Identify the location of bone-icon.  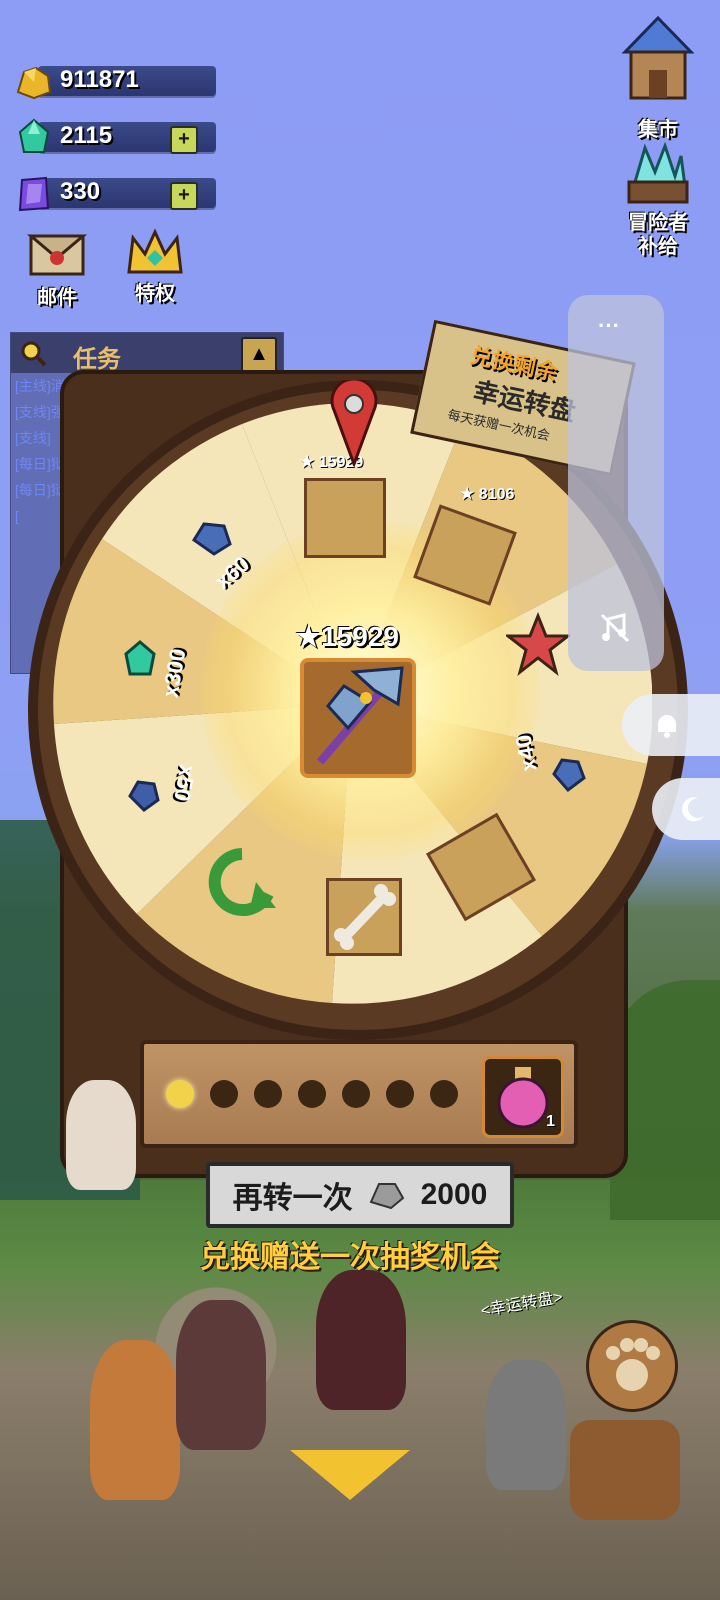
(365, 917).